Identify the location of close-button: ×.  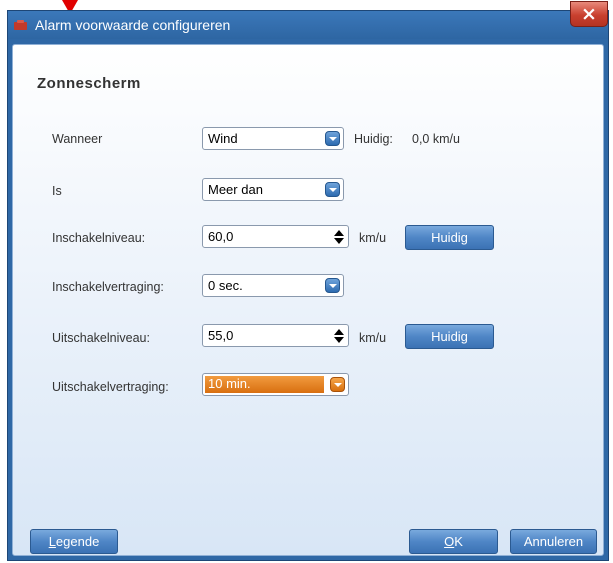
(589, 14).